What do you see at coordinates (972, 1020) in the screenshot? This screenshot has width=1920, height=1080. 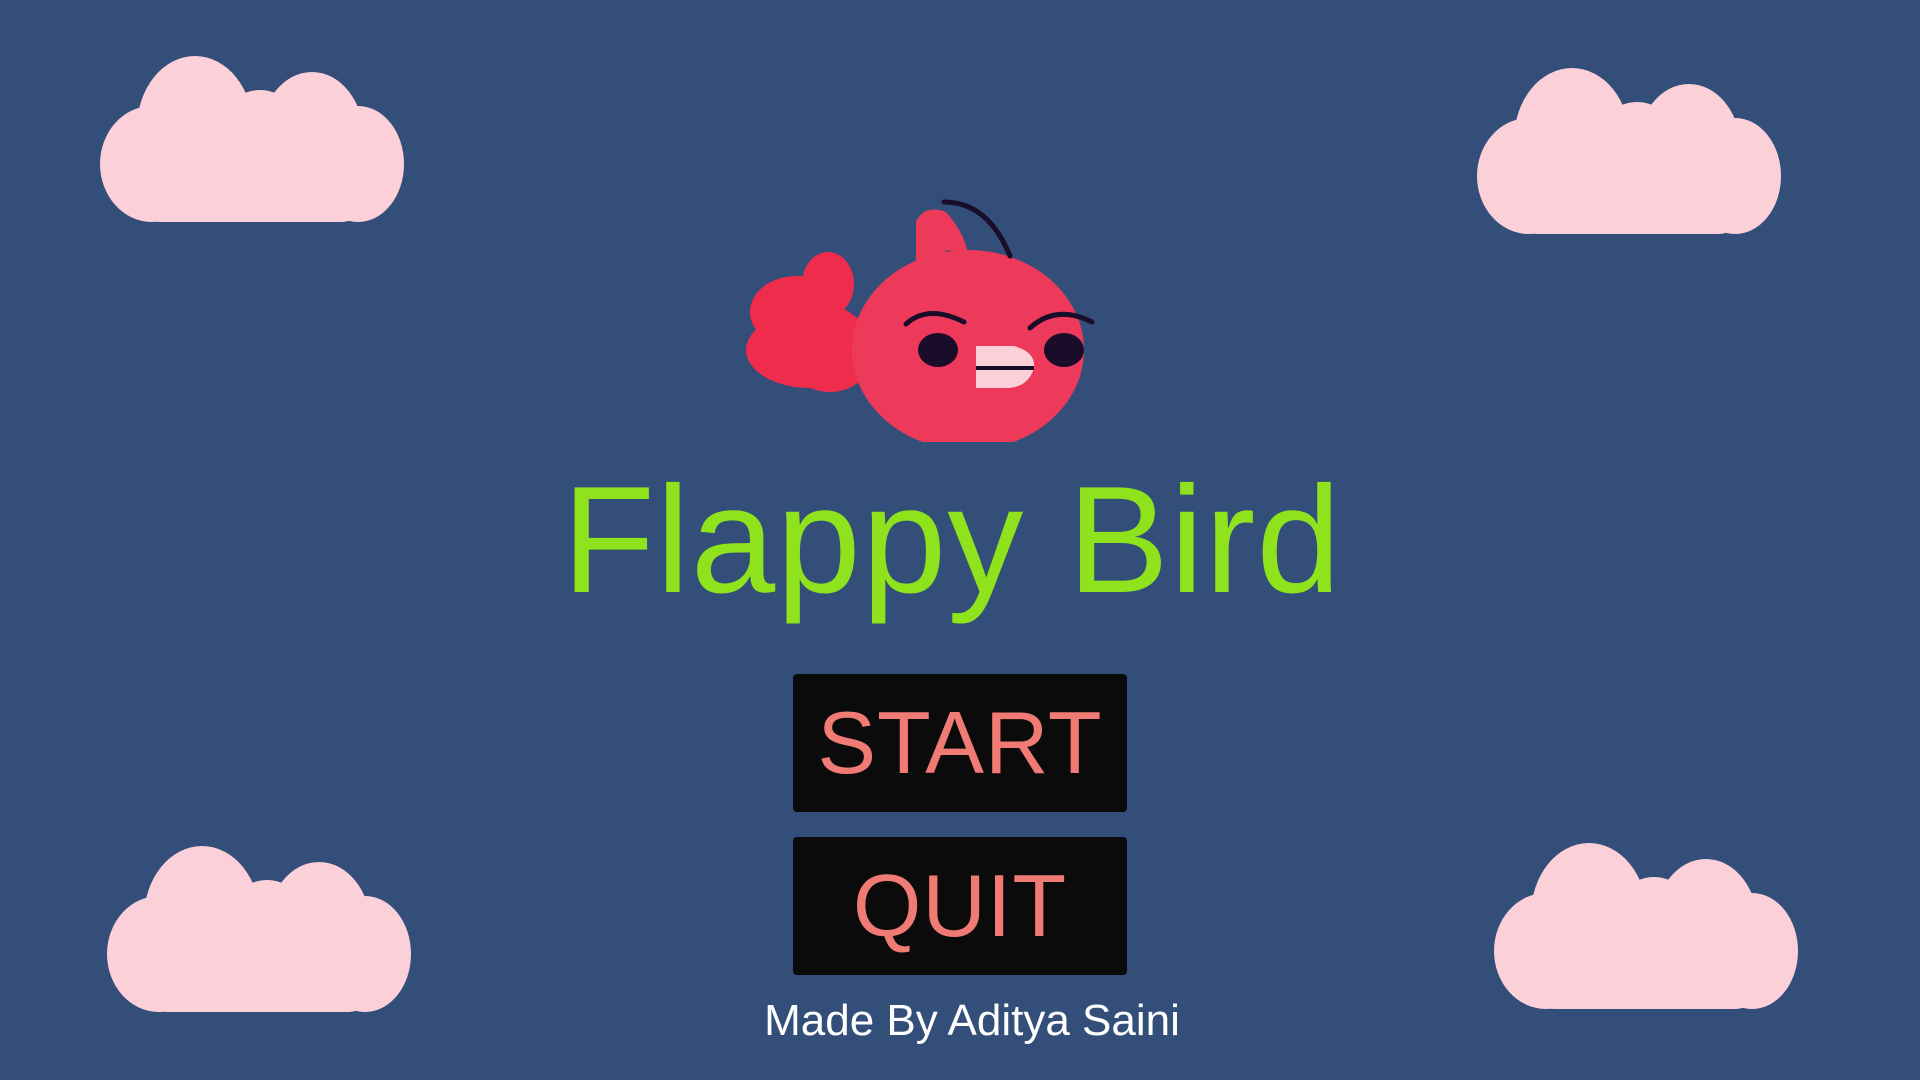 I see `author-credit: Made By Aditya Saini` at bounding box center [972, 1020].